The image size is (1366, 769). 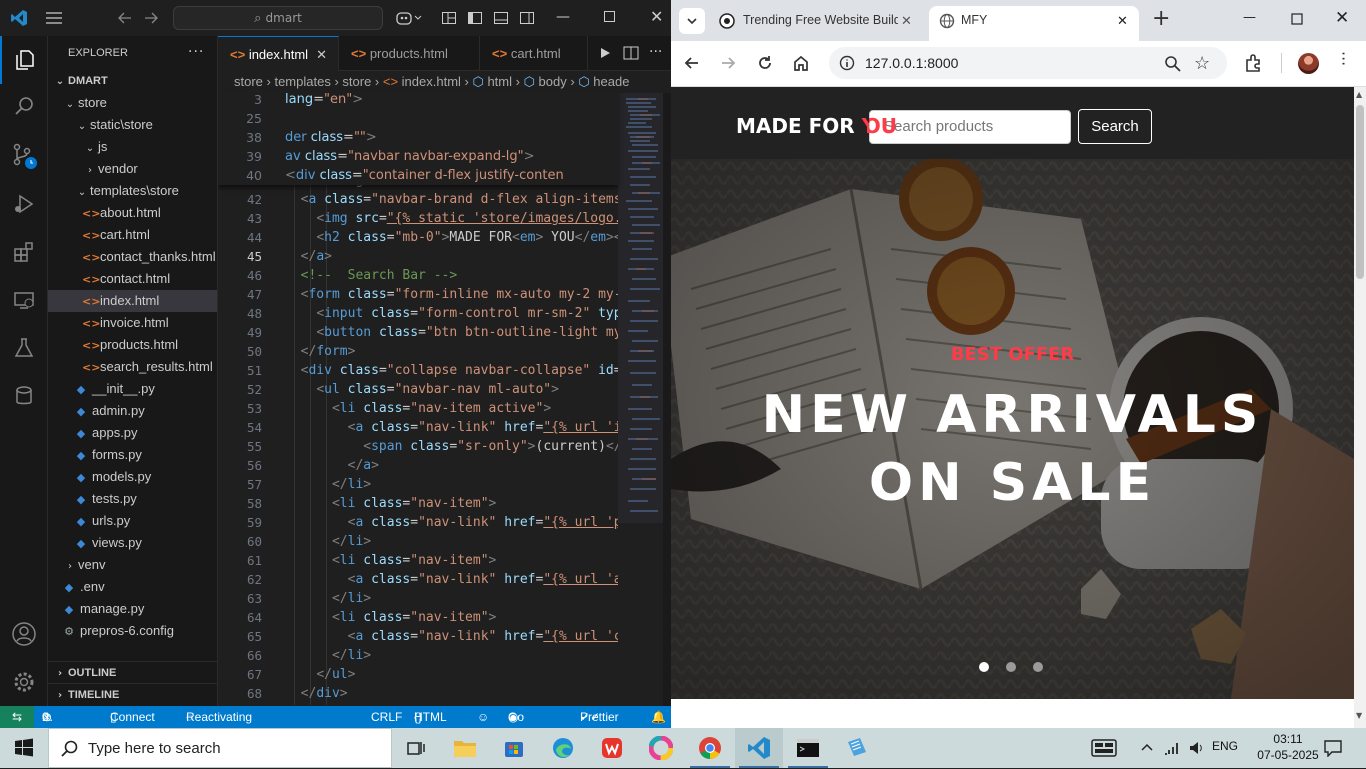 I want to click on tab-search-button, so click(x=692, y=21).